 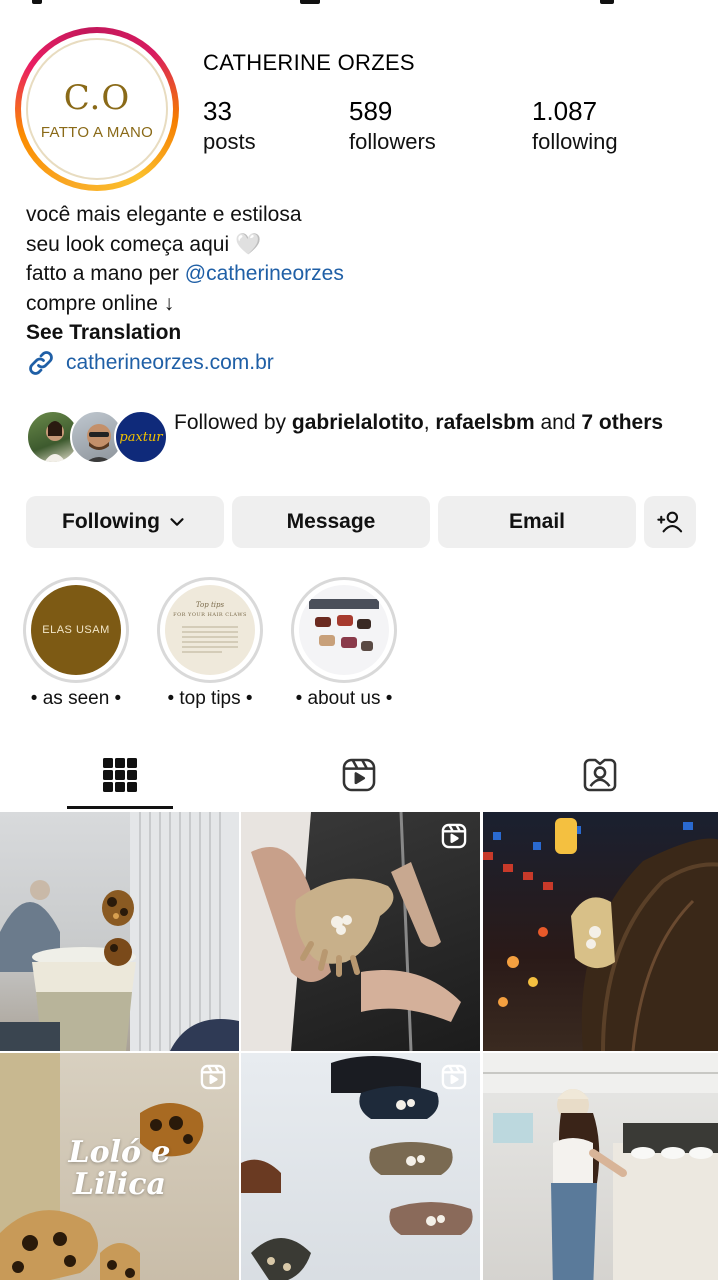 I want to click on suggested-users-button, so click(x=670, y=522).